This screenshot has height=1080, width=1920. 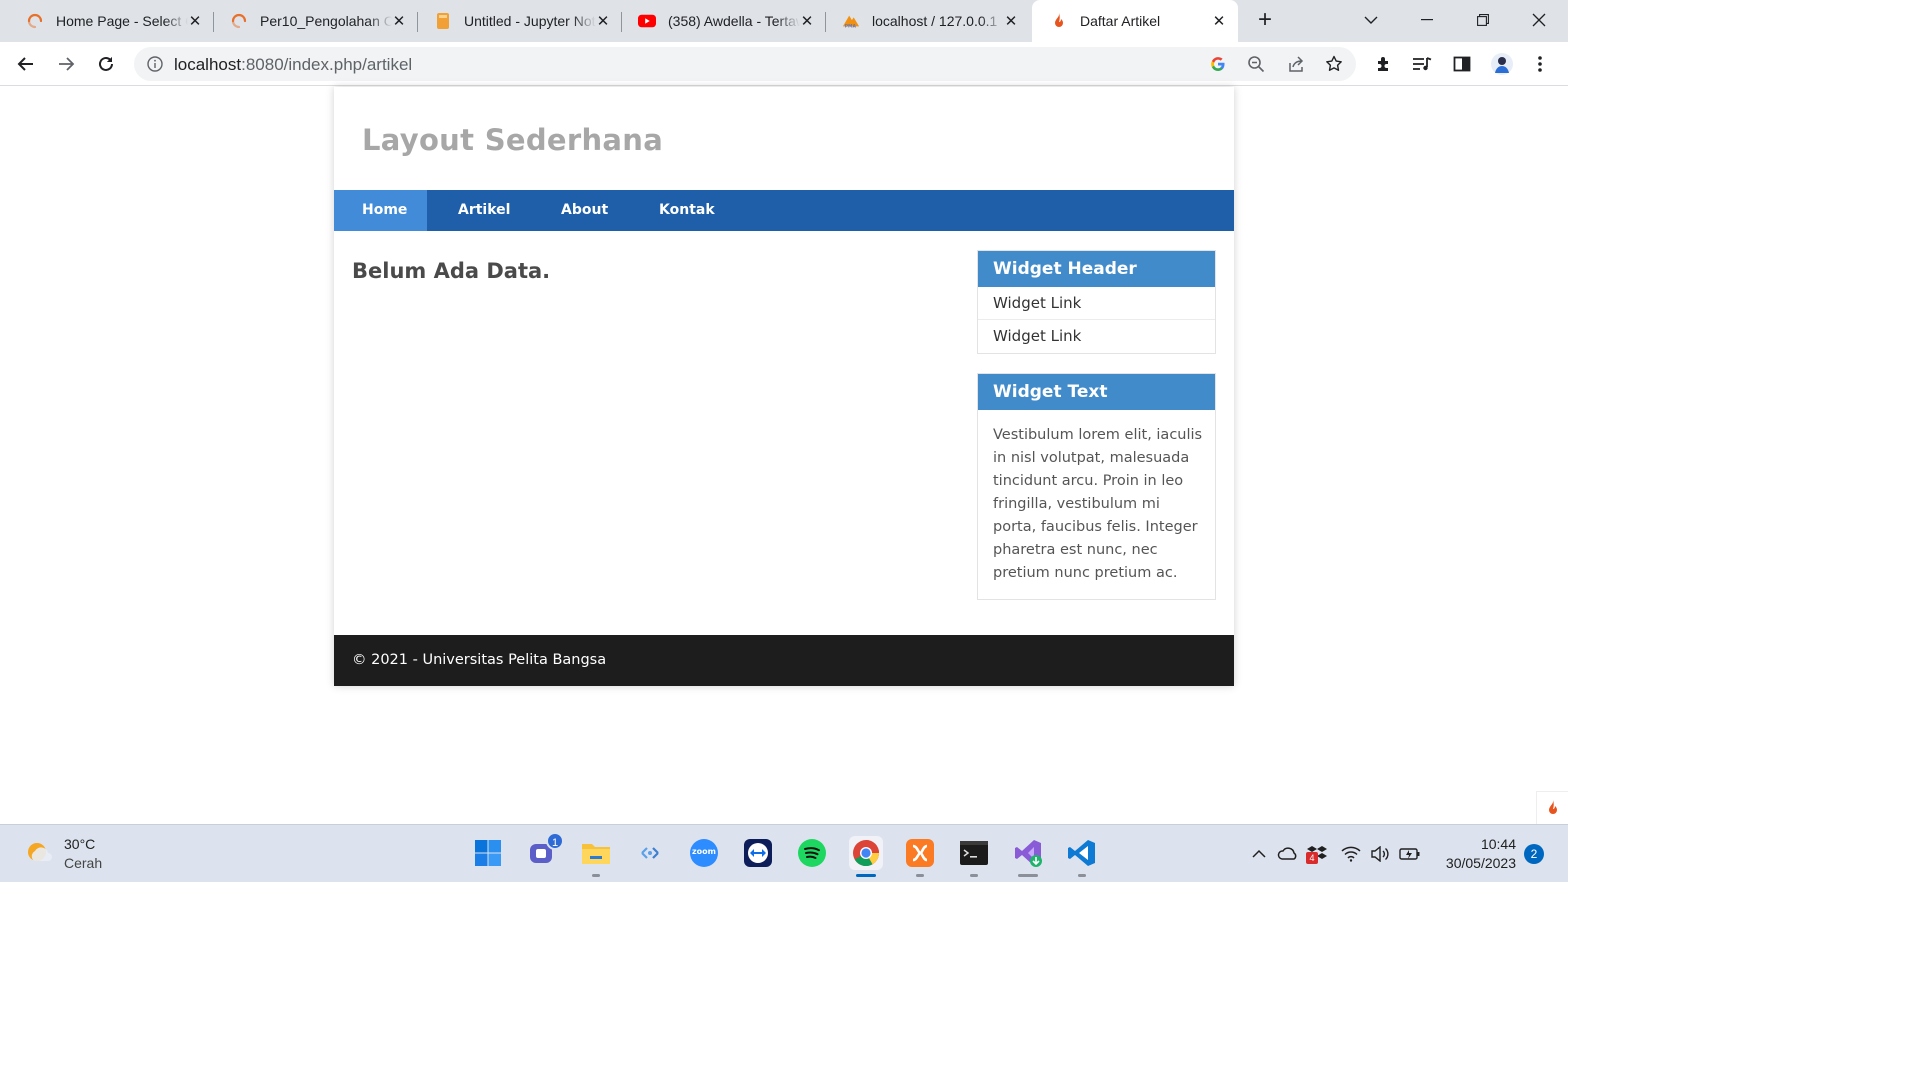 I want to click on codeigniter-debug-toolbar-icon, so click(x=1552, y=807).